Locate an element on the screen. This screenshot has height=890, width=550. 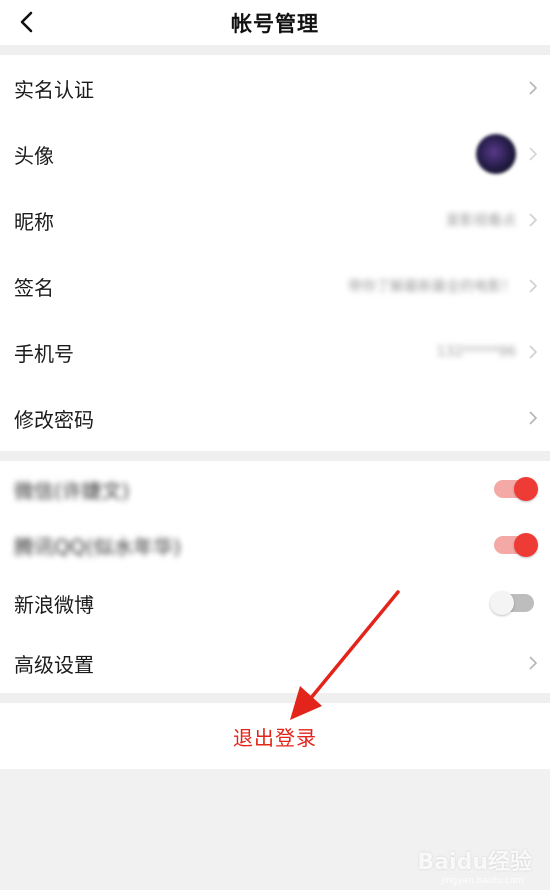
row-nickname: 昵称 爱影视看点 is located at coordinates (275, 220).